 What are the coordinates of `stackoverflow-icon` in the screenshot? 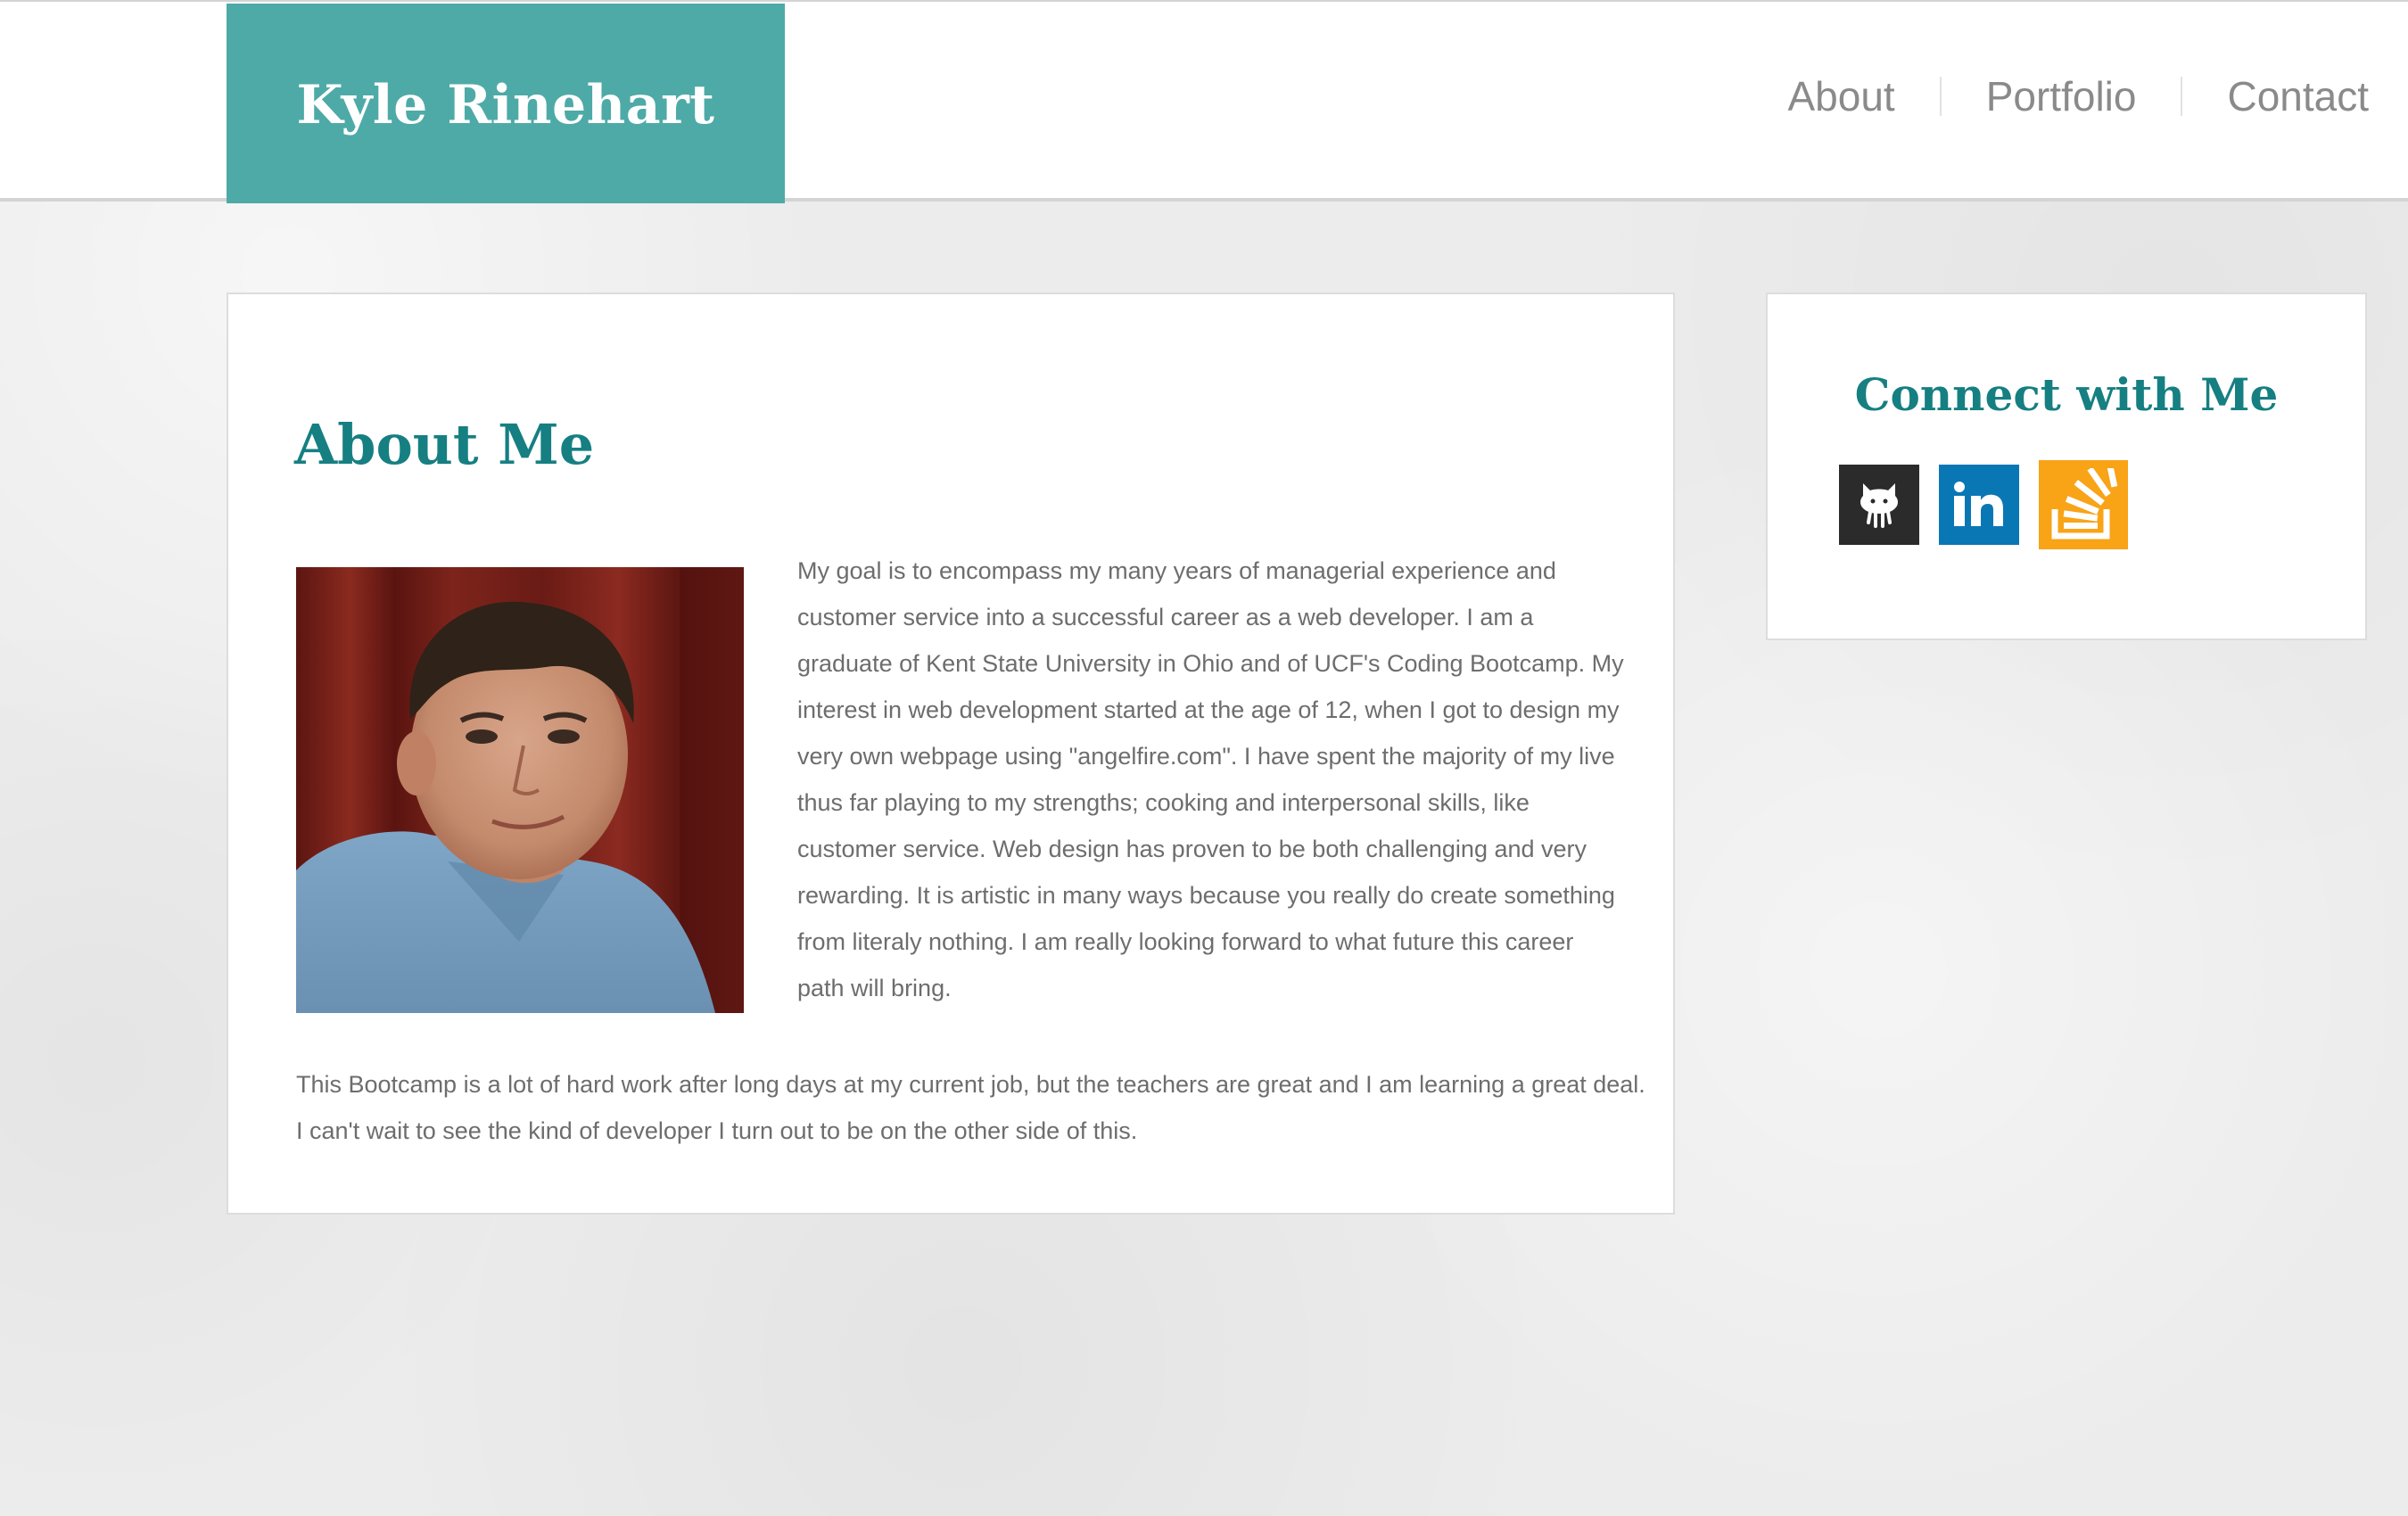 It's located at (2083, 504).